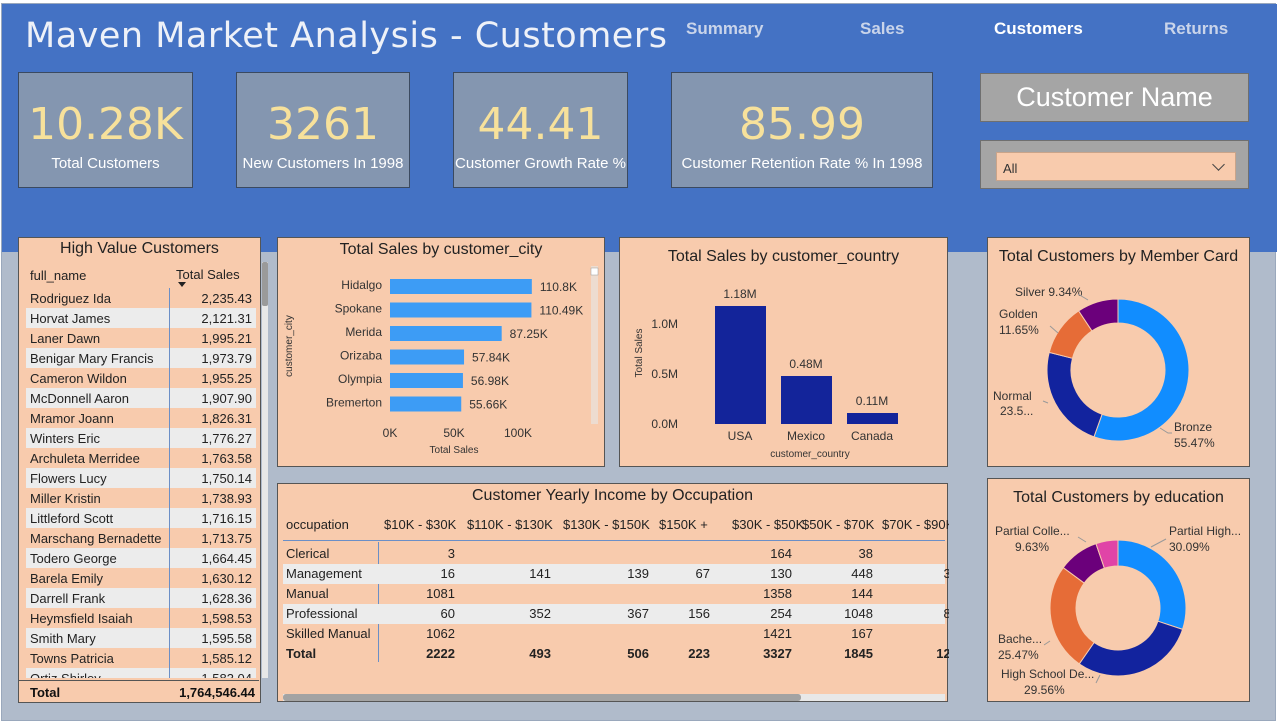 Image resolution: width=1277 pixels, height=724 pixels. I want to click on country-data-label: 0.48M, so click(805, 364).